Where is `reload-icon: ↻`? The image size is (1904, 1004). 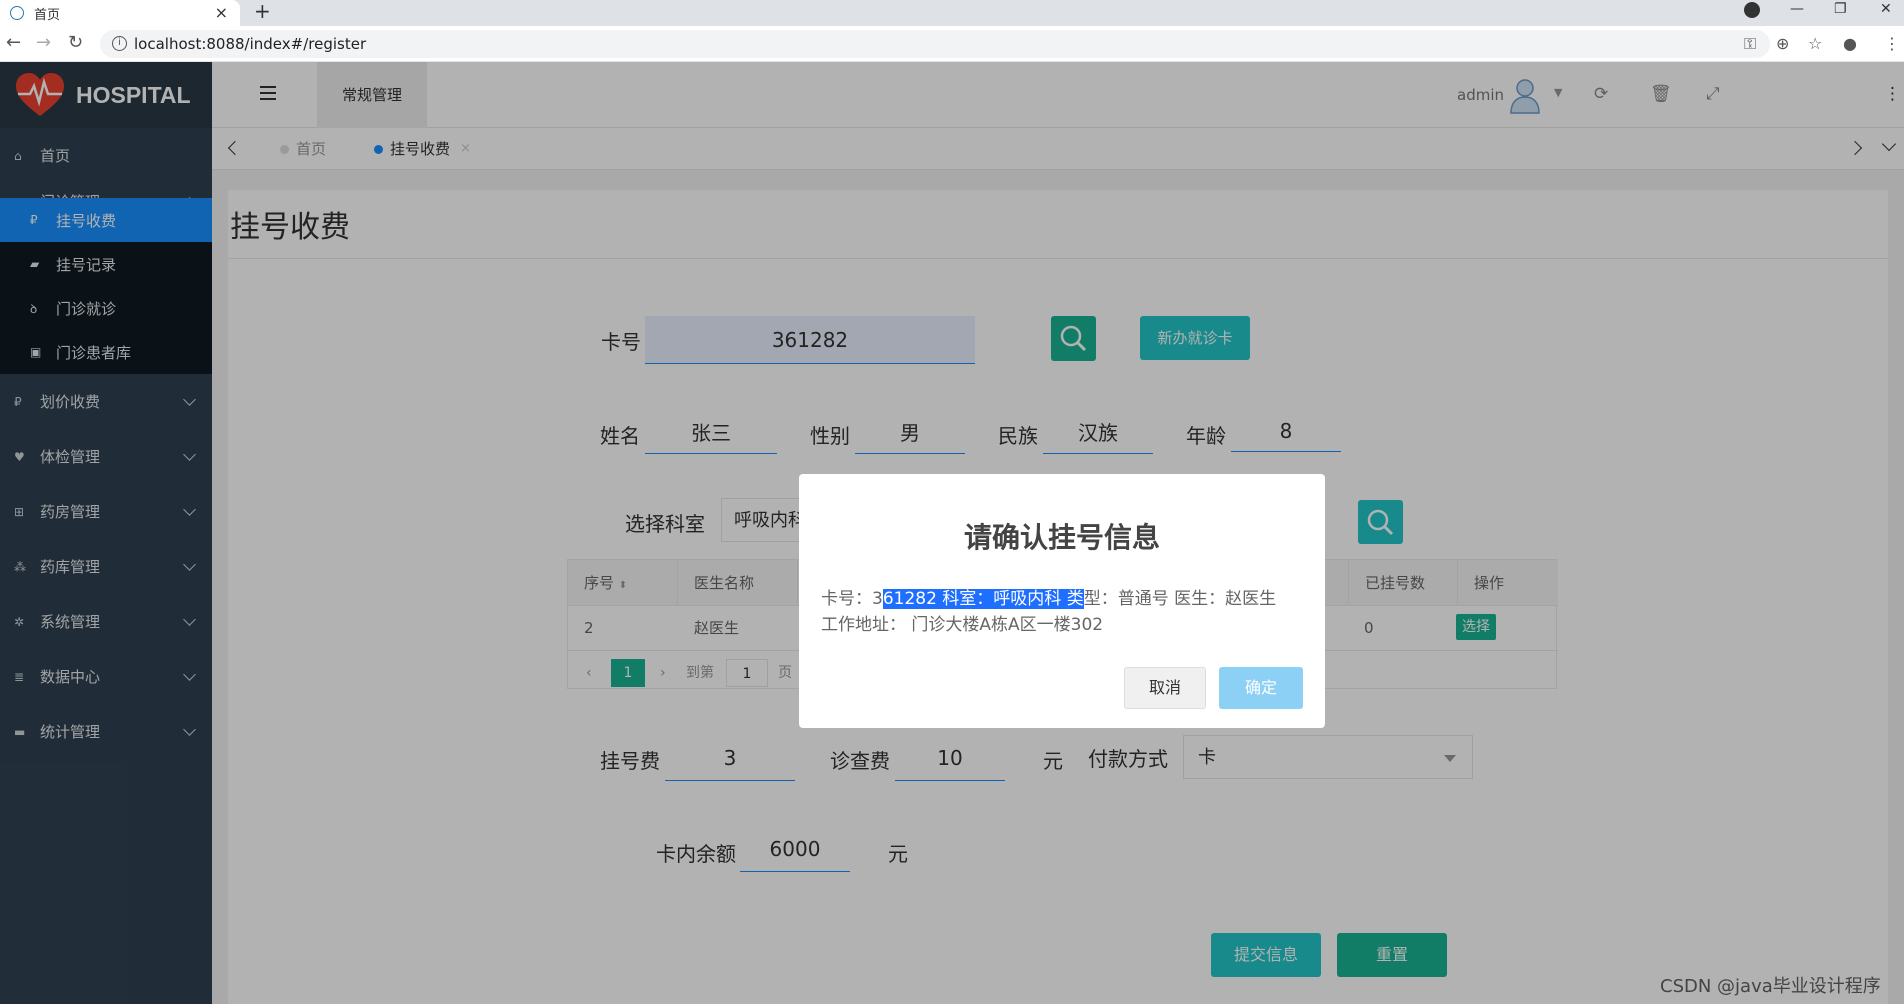 reload-icon: ↻ is located at coordinates (75, 42).